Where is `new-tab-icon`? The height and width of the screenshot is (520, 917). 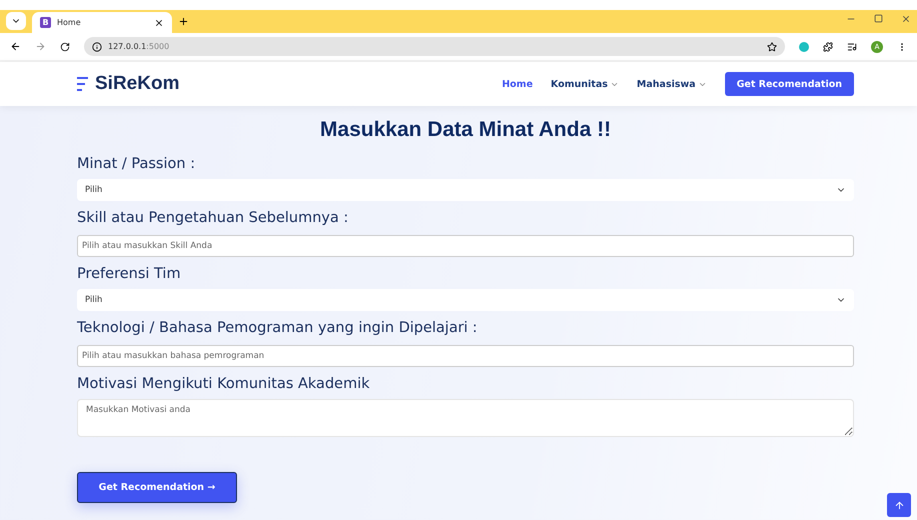
new-tab-icon is located at coordinates (183, 21).